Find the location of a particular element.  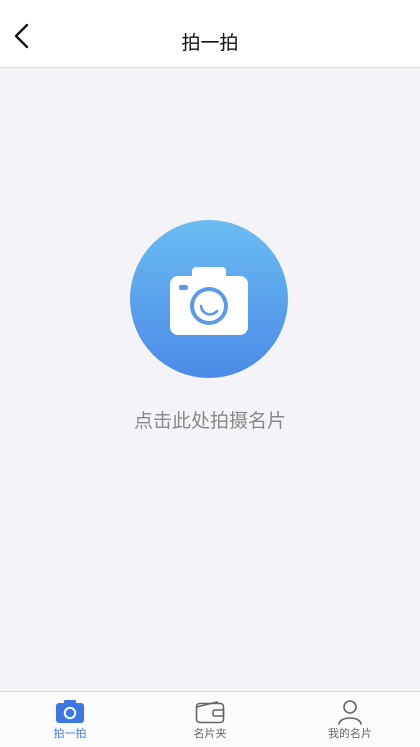

wallet-icon is located at coordinates (210, 712).